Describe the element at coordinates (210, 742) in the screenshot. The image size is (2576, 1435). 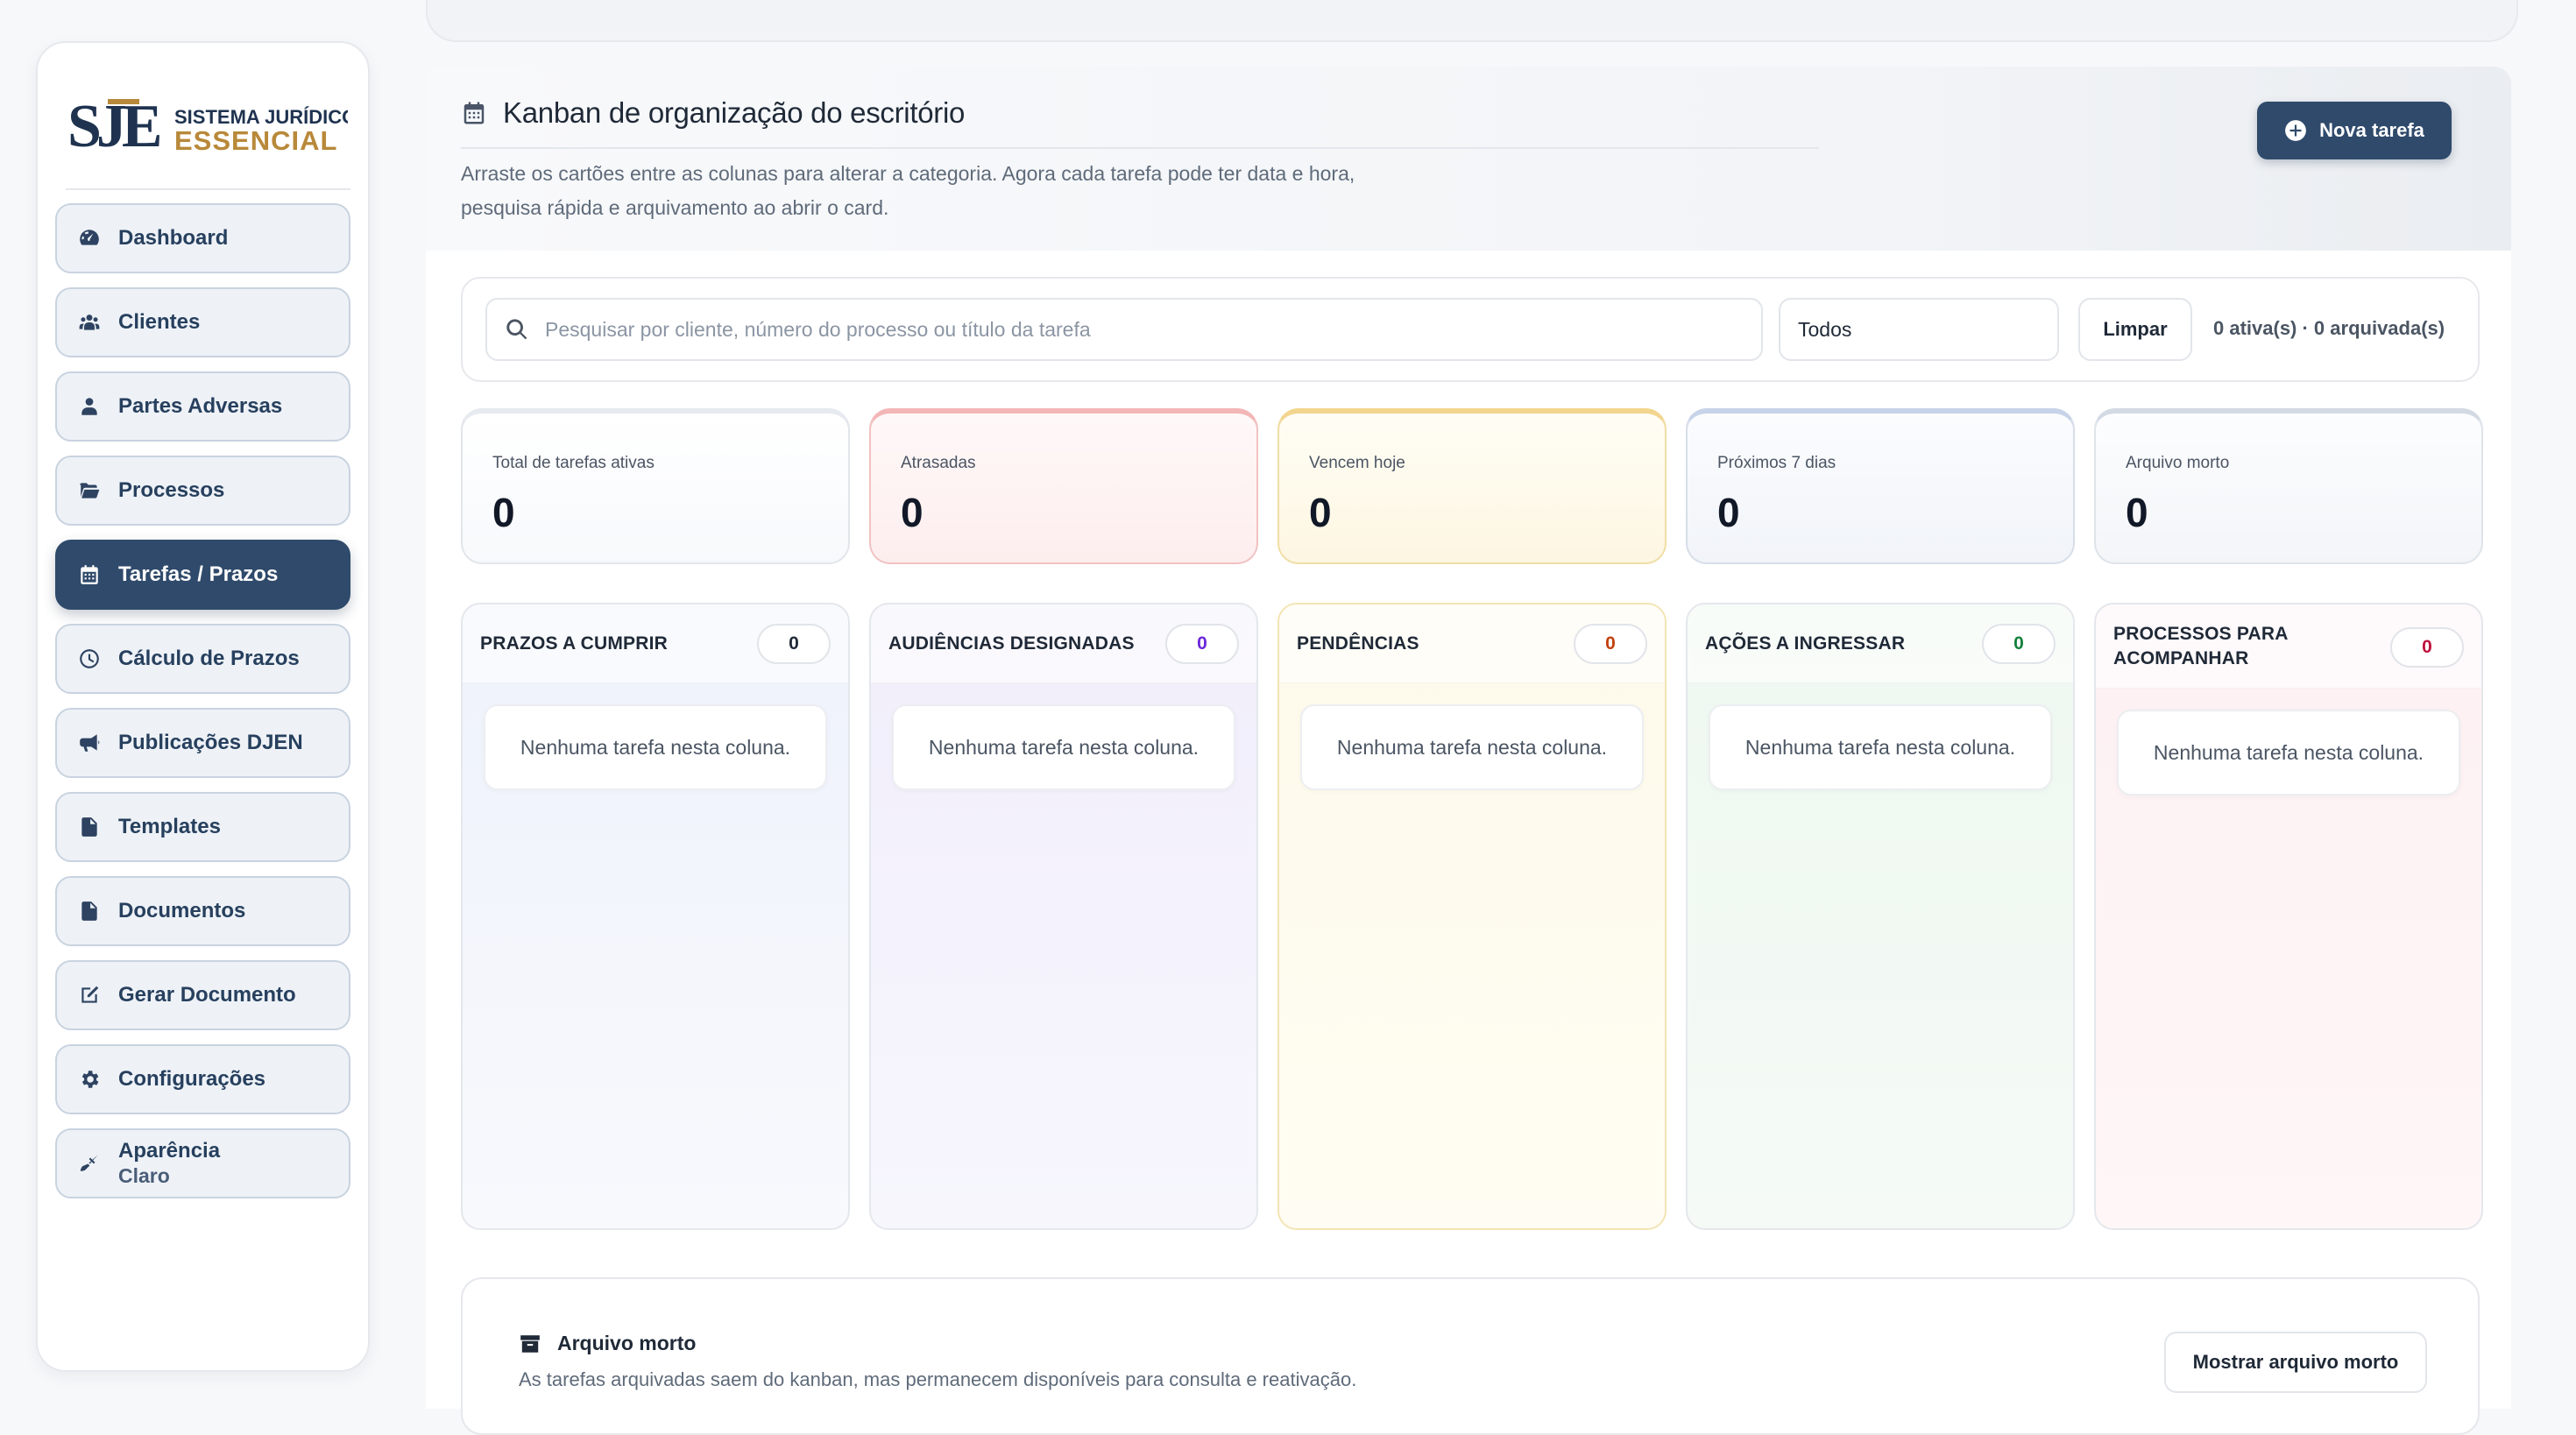
I see `sidebar-item-label: Publicações DJEN` at that location.